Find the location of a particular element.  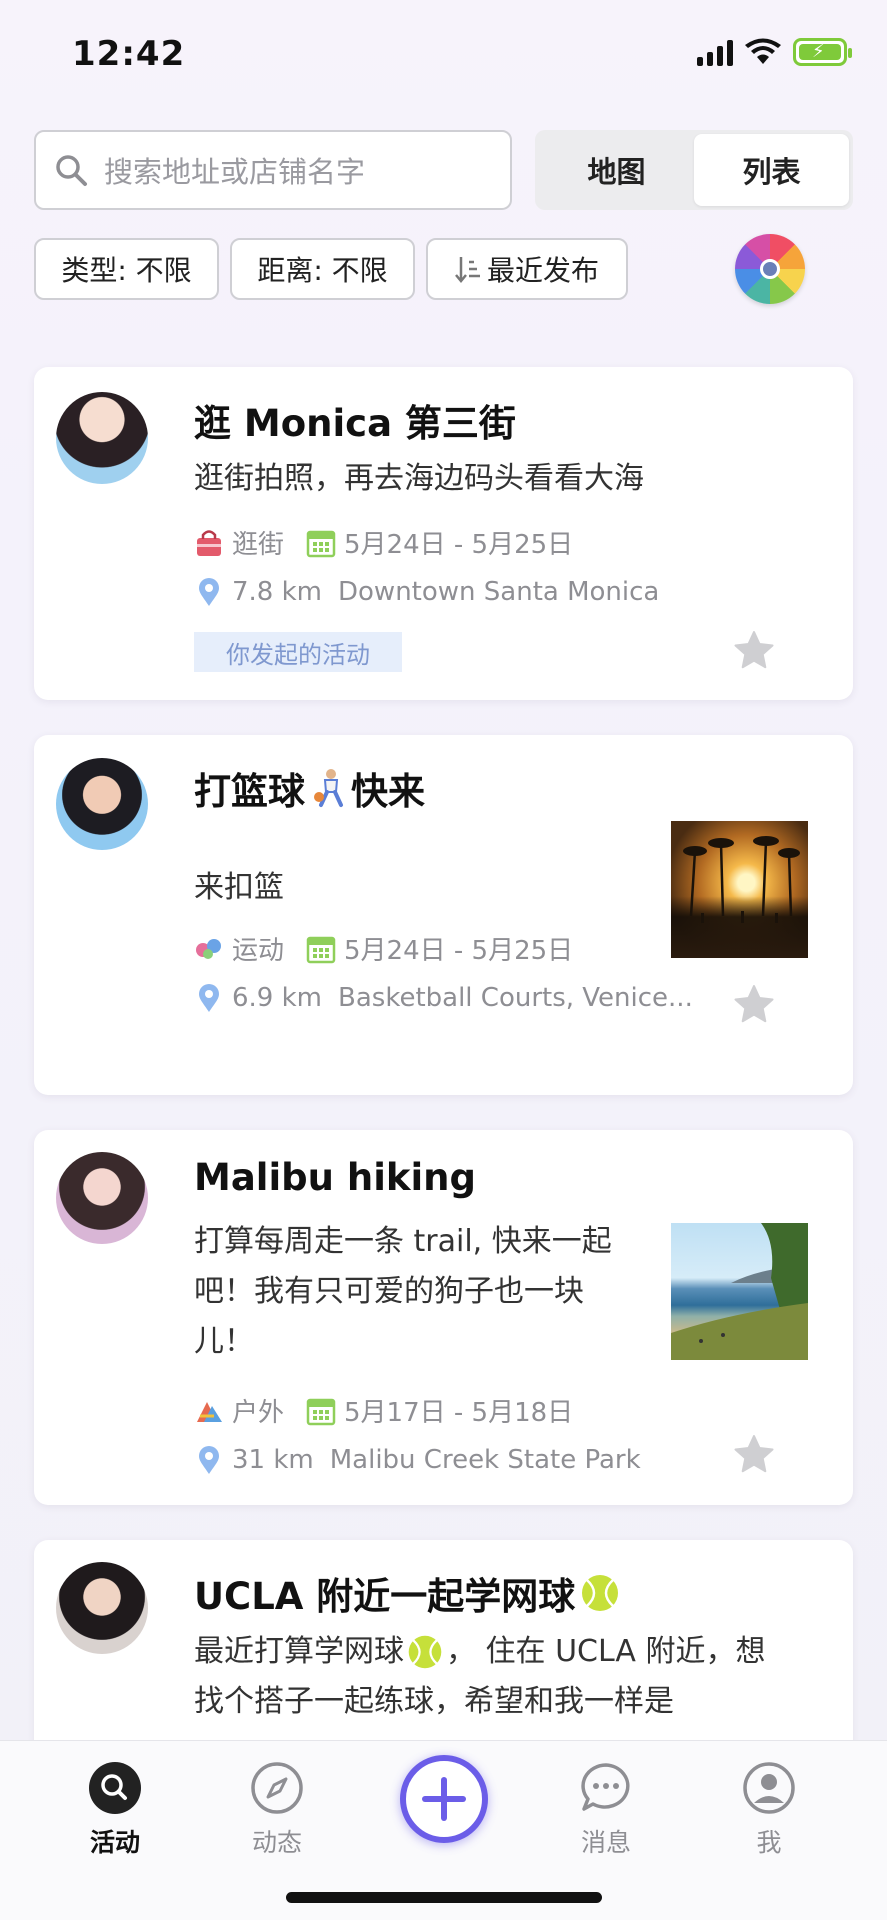

add-post-button is located at coordinates (444, 1799).